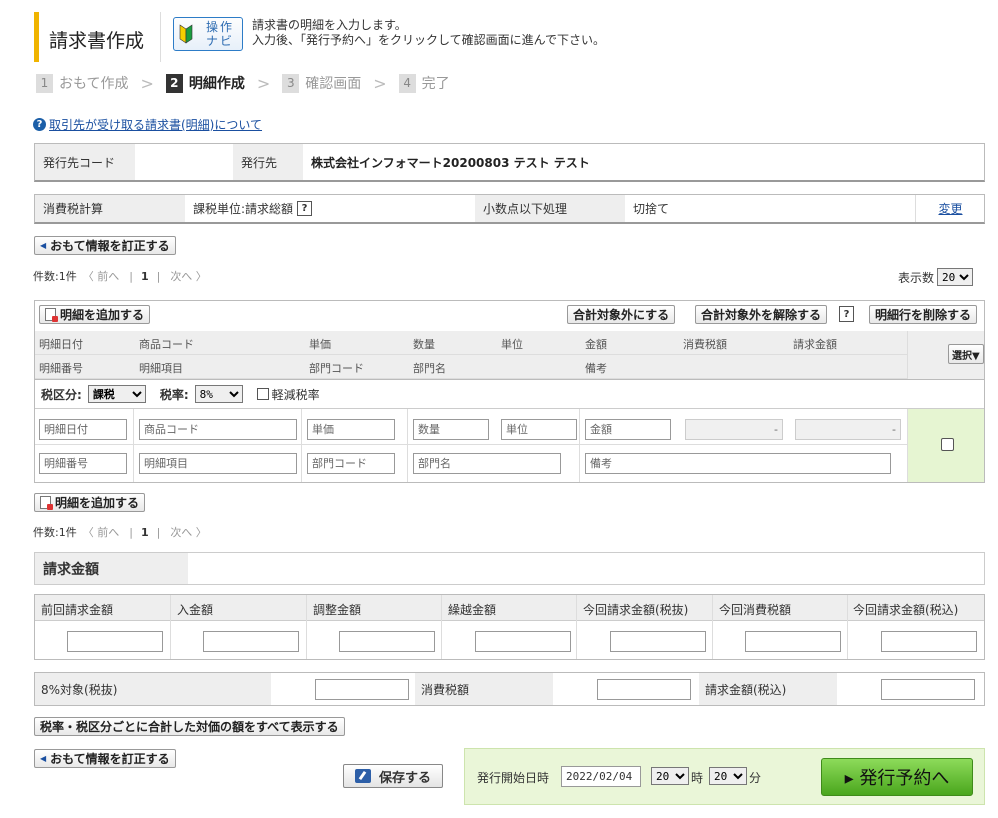 Image resolution: width=998 pixels, height=818 pixels. Describe the element at coordinates (451, 429) in the screenshot. I see `quantity-input` at that location.